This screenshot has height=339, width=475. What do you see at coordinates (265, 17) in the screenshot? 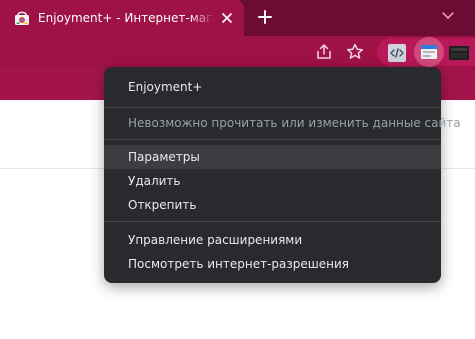
I see `plus-icon` at bounding box center [265, 17].